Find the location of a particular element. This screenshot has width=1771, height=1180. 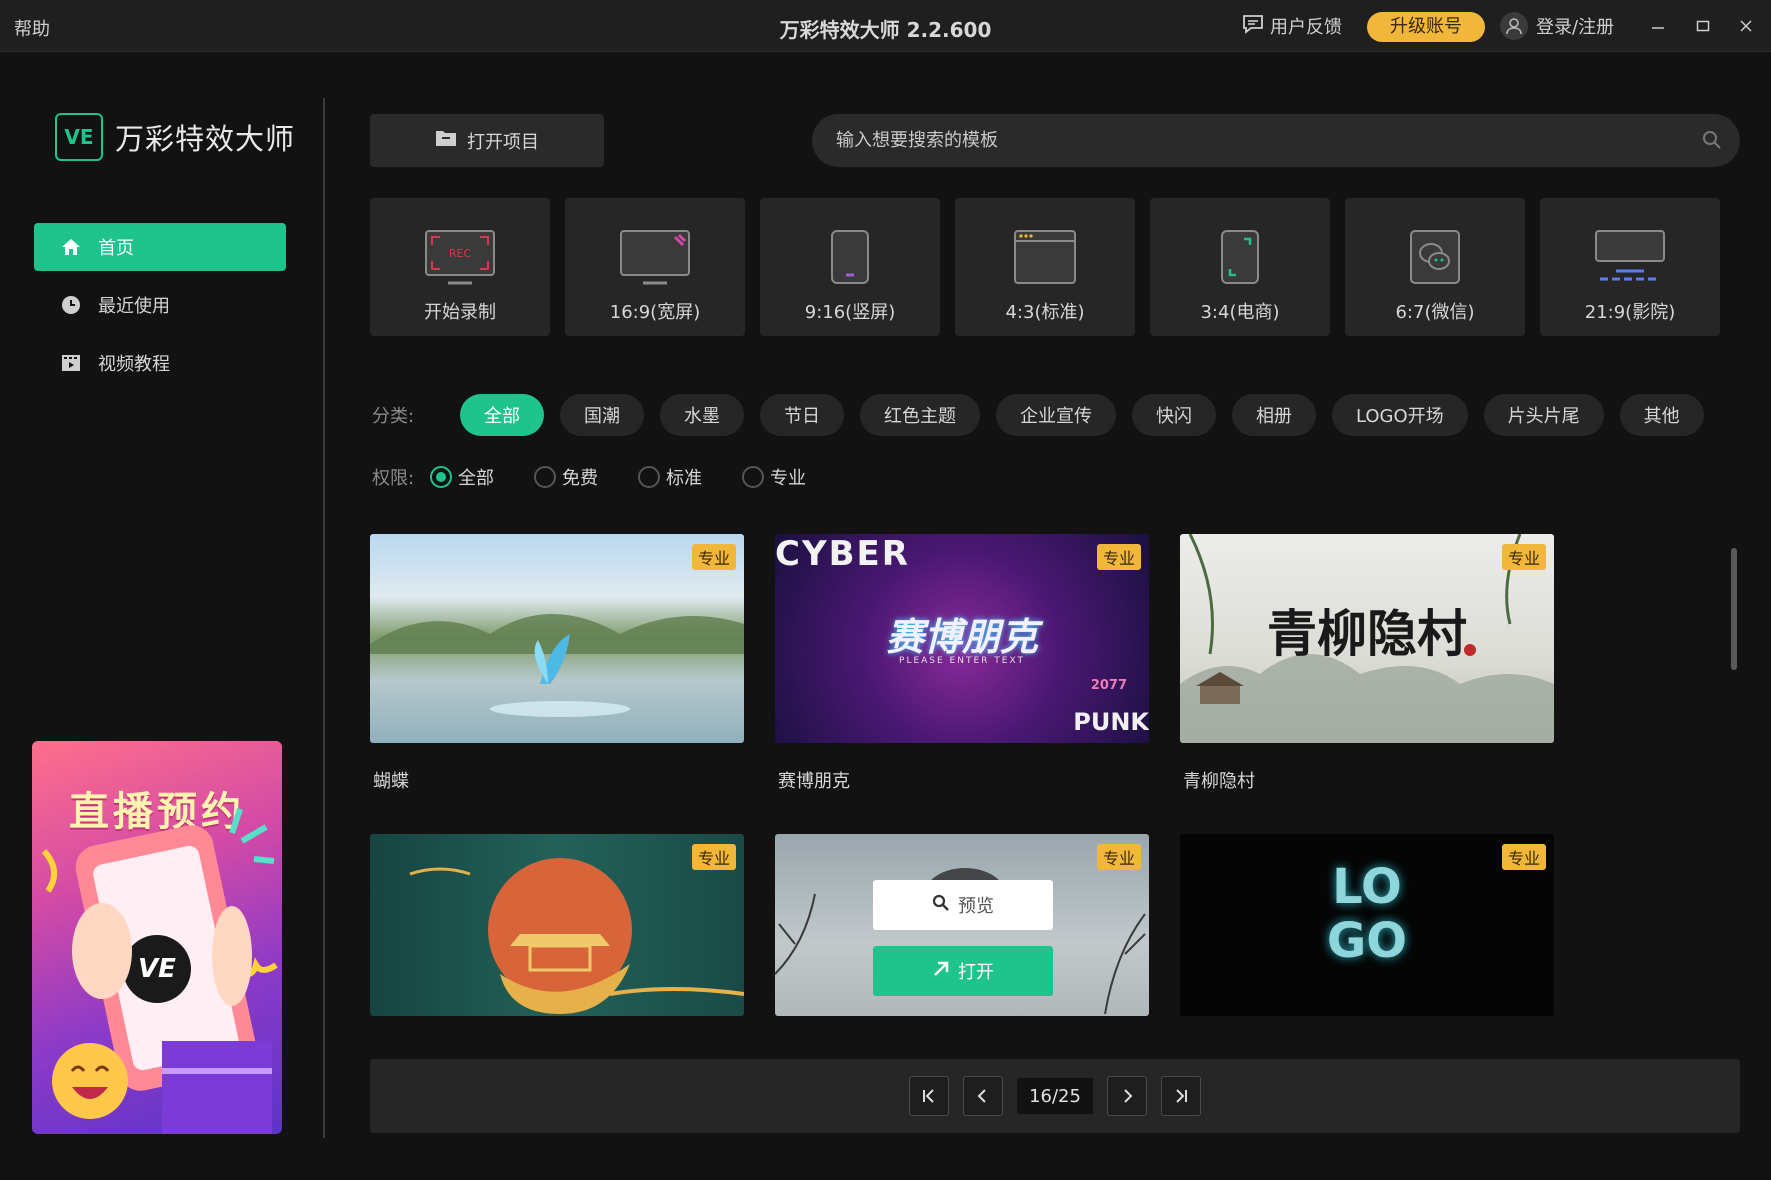

maximize-icon is located at coordinates (1703, 26).